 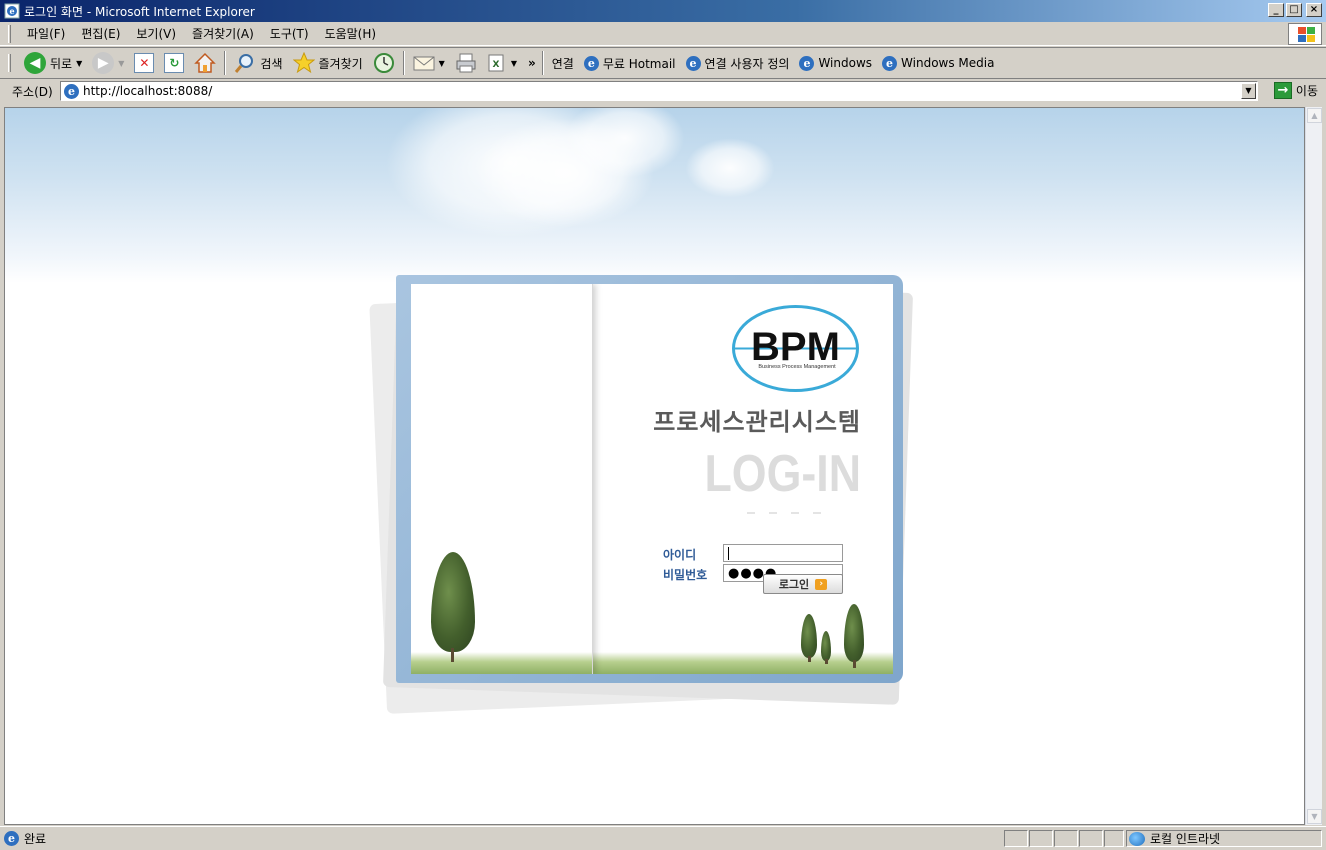 What do you see at coordinates (835, 63) in the screenshot?
I see `link-windows: e Windows` at bounding box center [835, 63].